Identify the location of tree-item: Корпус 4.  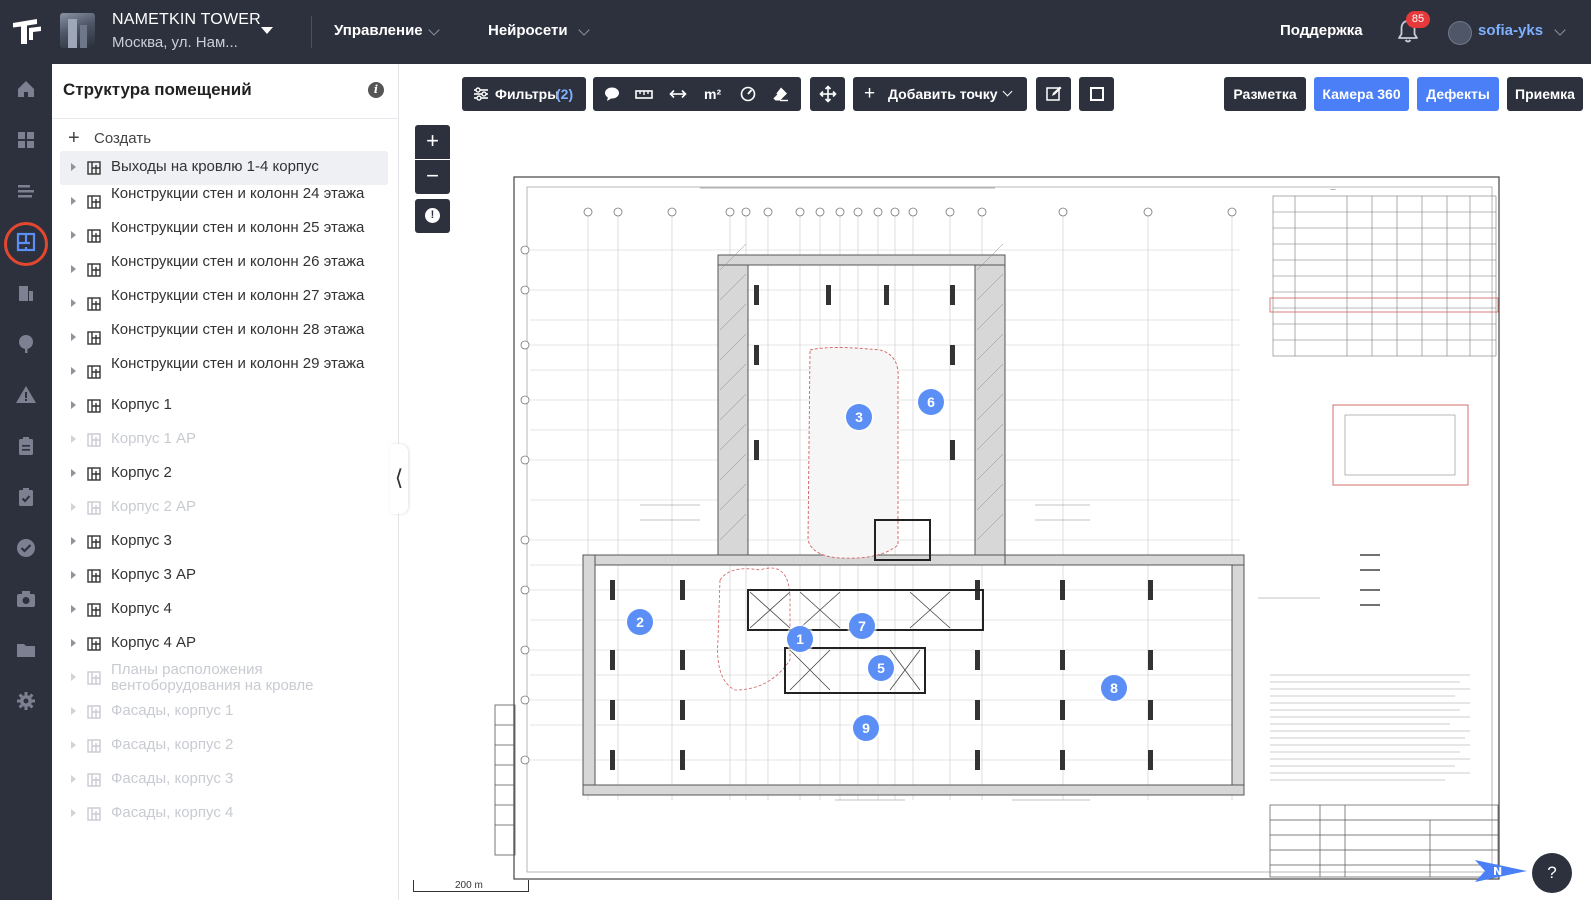
(224, 610).